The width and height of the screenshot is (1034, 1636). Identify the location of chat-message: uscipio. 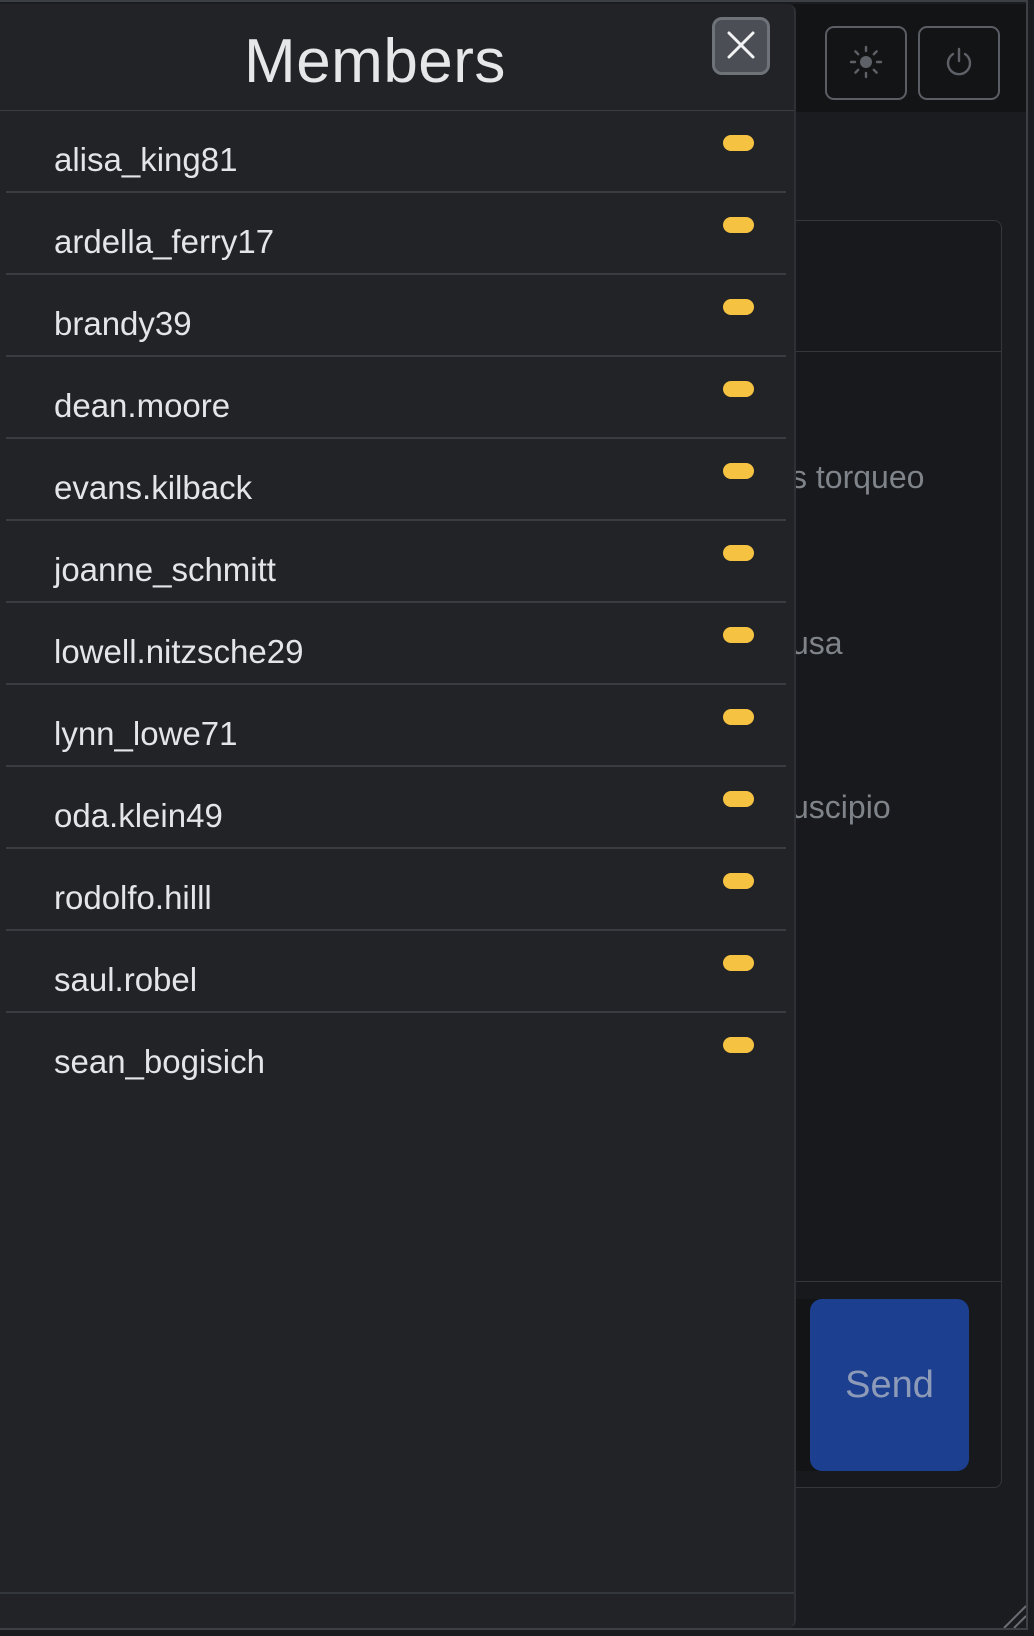
(841, 807).